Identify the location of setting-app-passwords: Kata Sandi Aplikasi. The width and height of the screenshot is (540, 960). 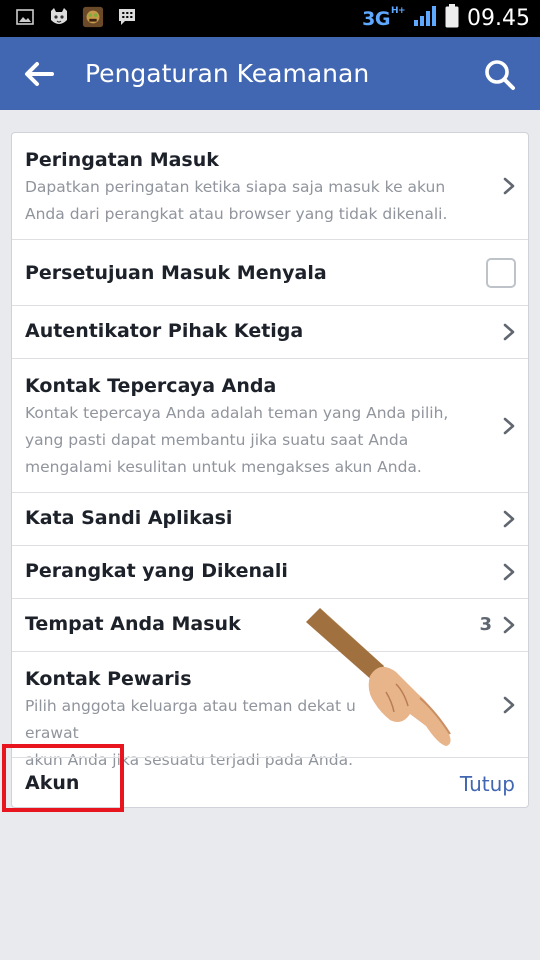
(270, 518).